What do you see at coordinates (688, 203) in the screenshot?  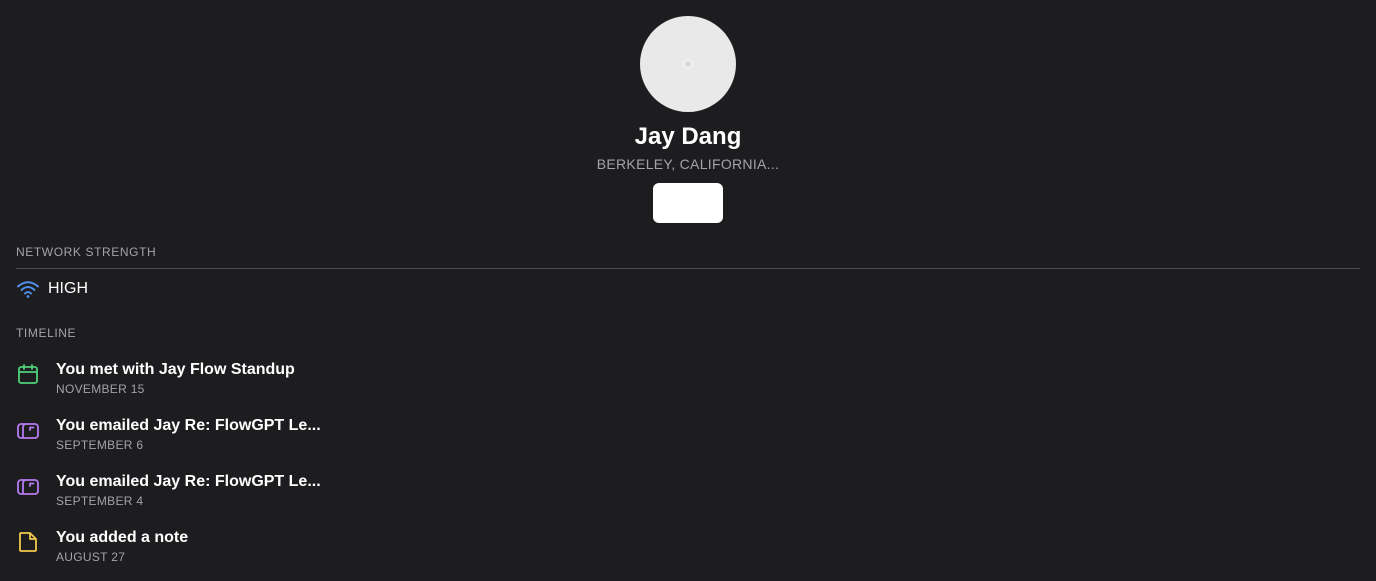 I see `profile-action-button` at bounding box center [688, 203].